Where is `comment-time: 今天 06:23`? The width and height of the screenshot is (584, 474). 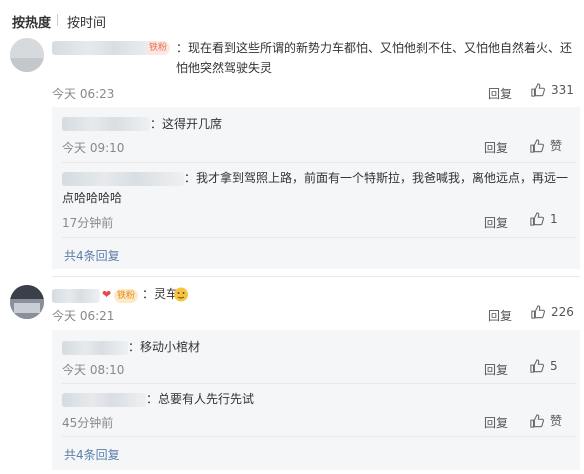
comment-time: 今天 06:23 is located at coordinates (83, 94).